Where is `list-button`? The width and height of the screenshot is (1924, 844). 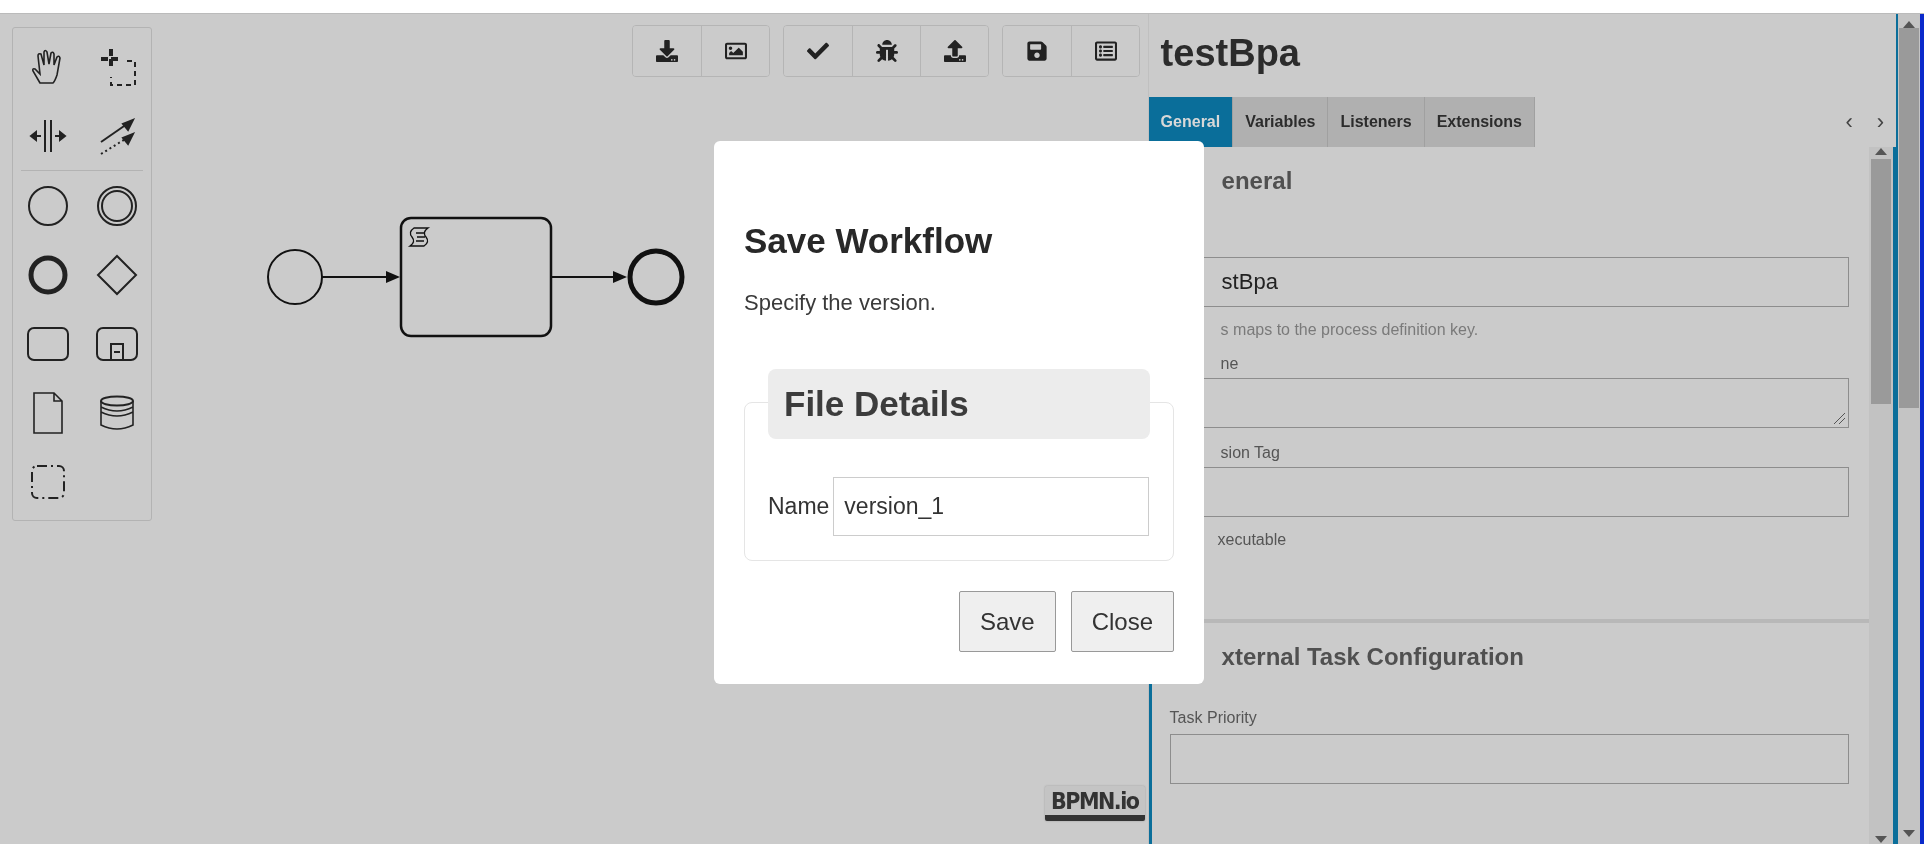
list-button is located at coordinates (1105, 51).